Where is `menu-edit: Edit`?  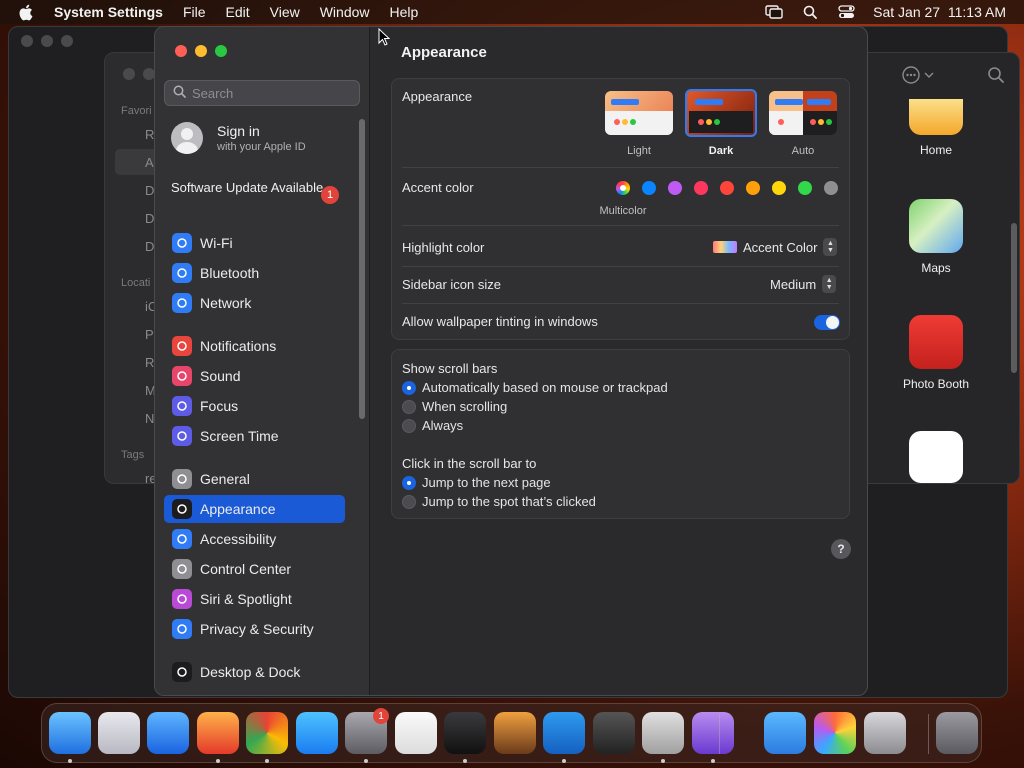
menu-edit: Edit is located at coordinates (238, 12).